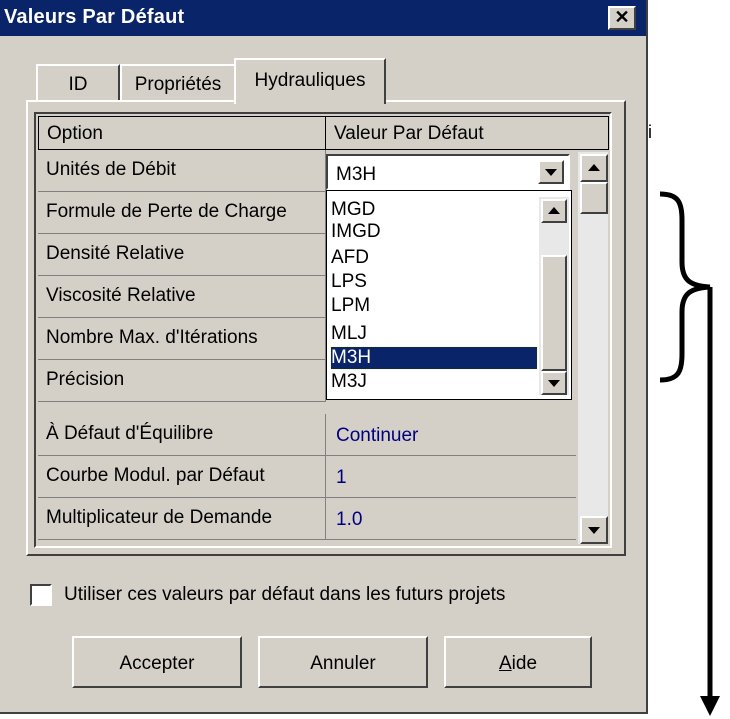  I want to click on tab-hydrauliques-label: Hydrauliques, so click(310, 80).